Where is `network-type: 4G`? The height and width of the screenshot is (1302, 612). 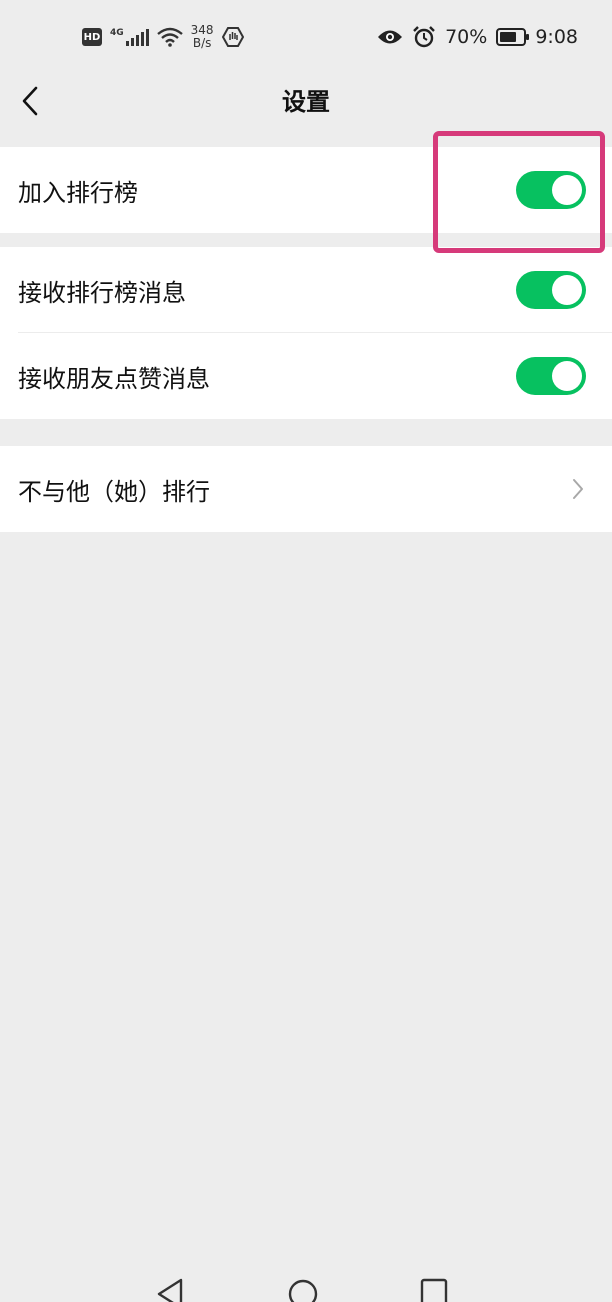 network-type: 4G is located at coordinates (117, 32).